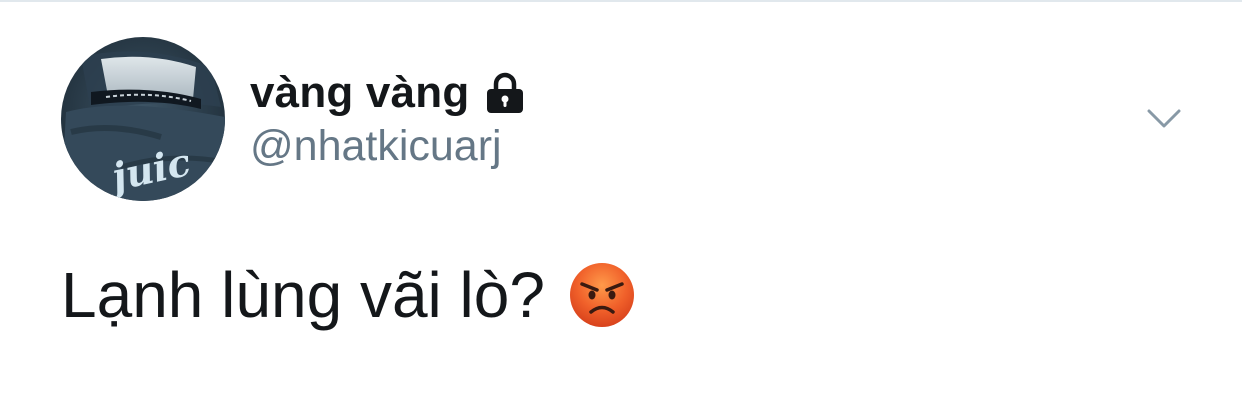  Describe the element at coordinates (376, 146) in the screenshot. I see `user-handle: @nhatkicuarj` at that location.